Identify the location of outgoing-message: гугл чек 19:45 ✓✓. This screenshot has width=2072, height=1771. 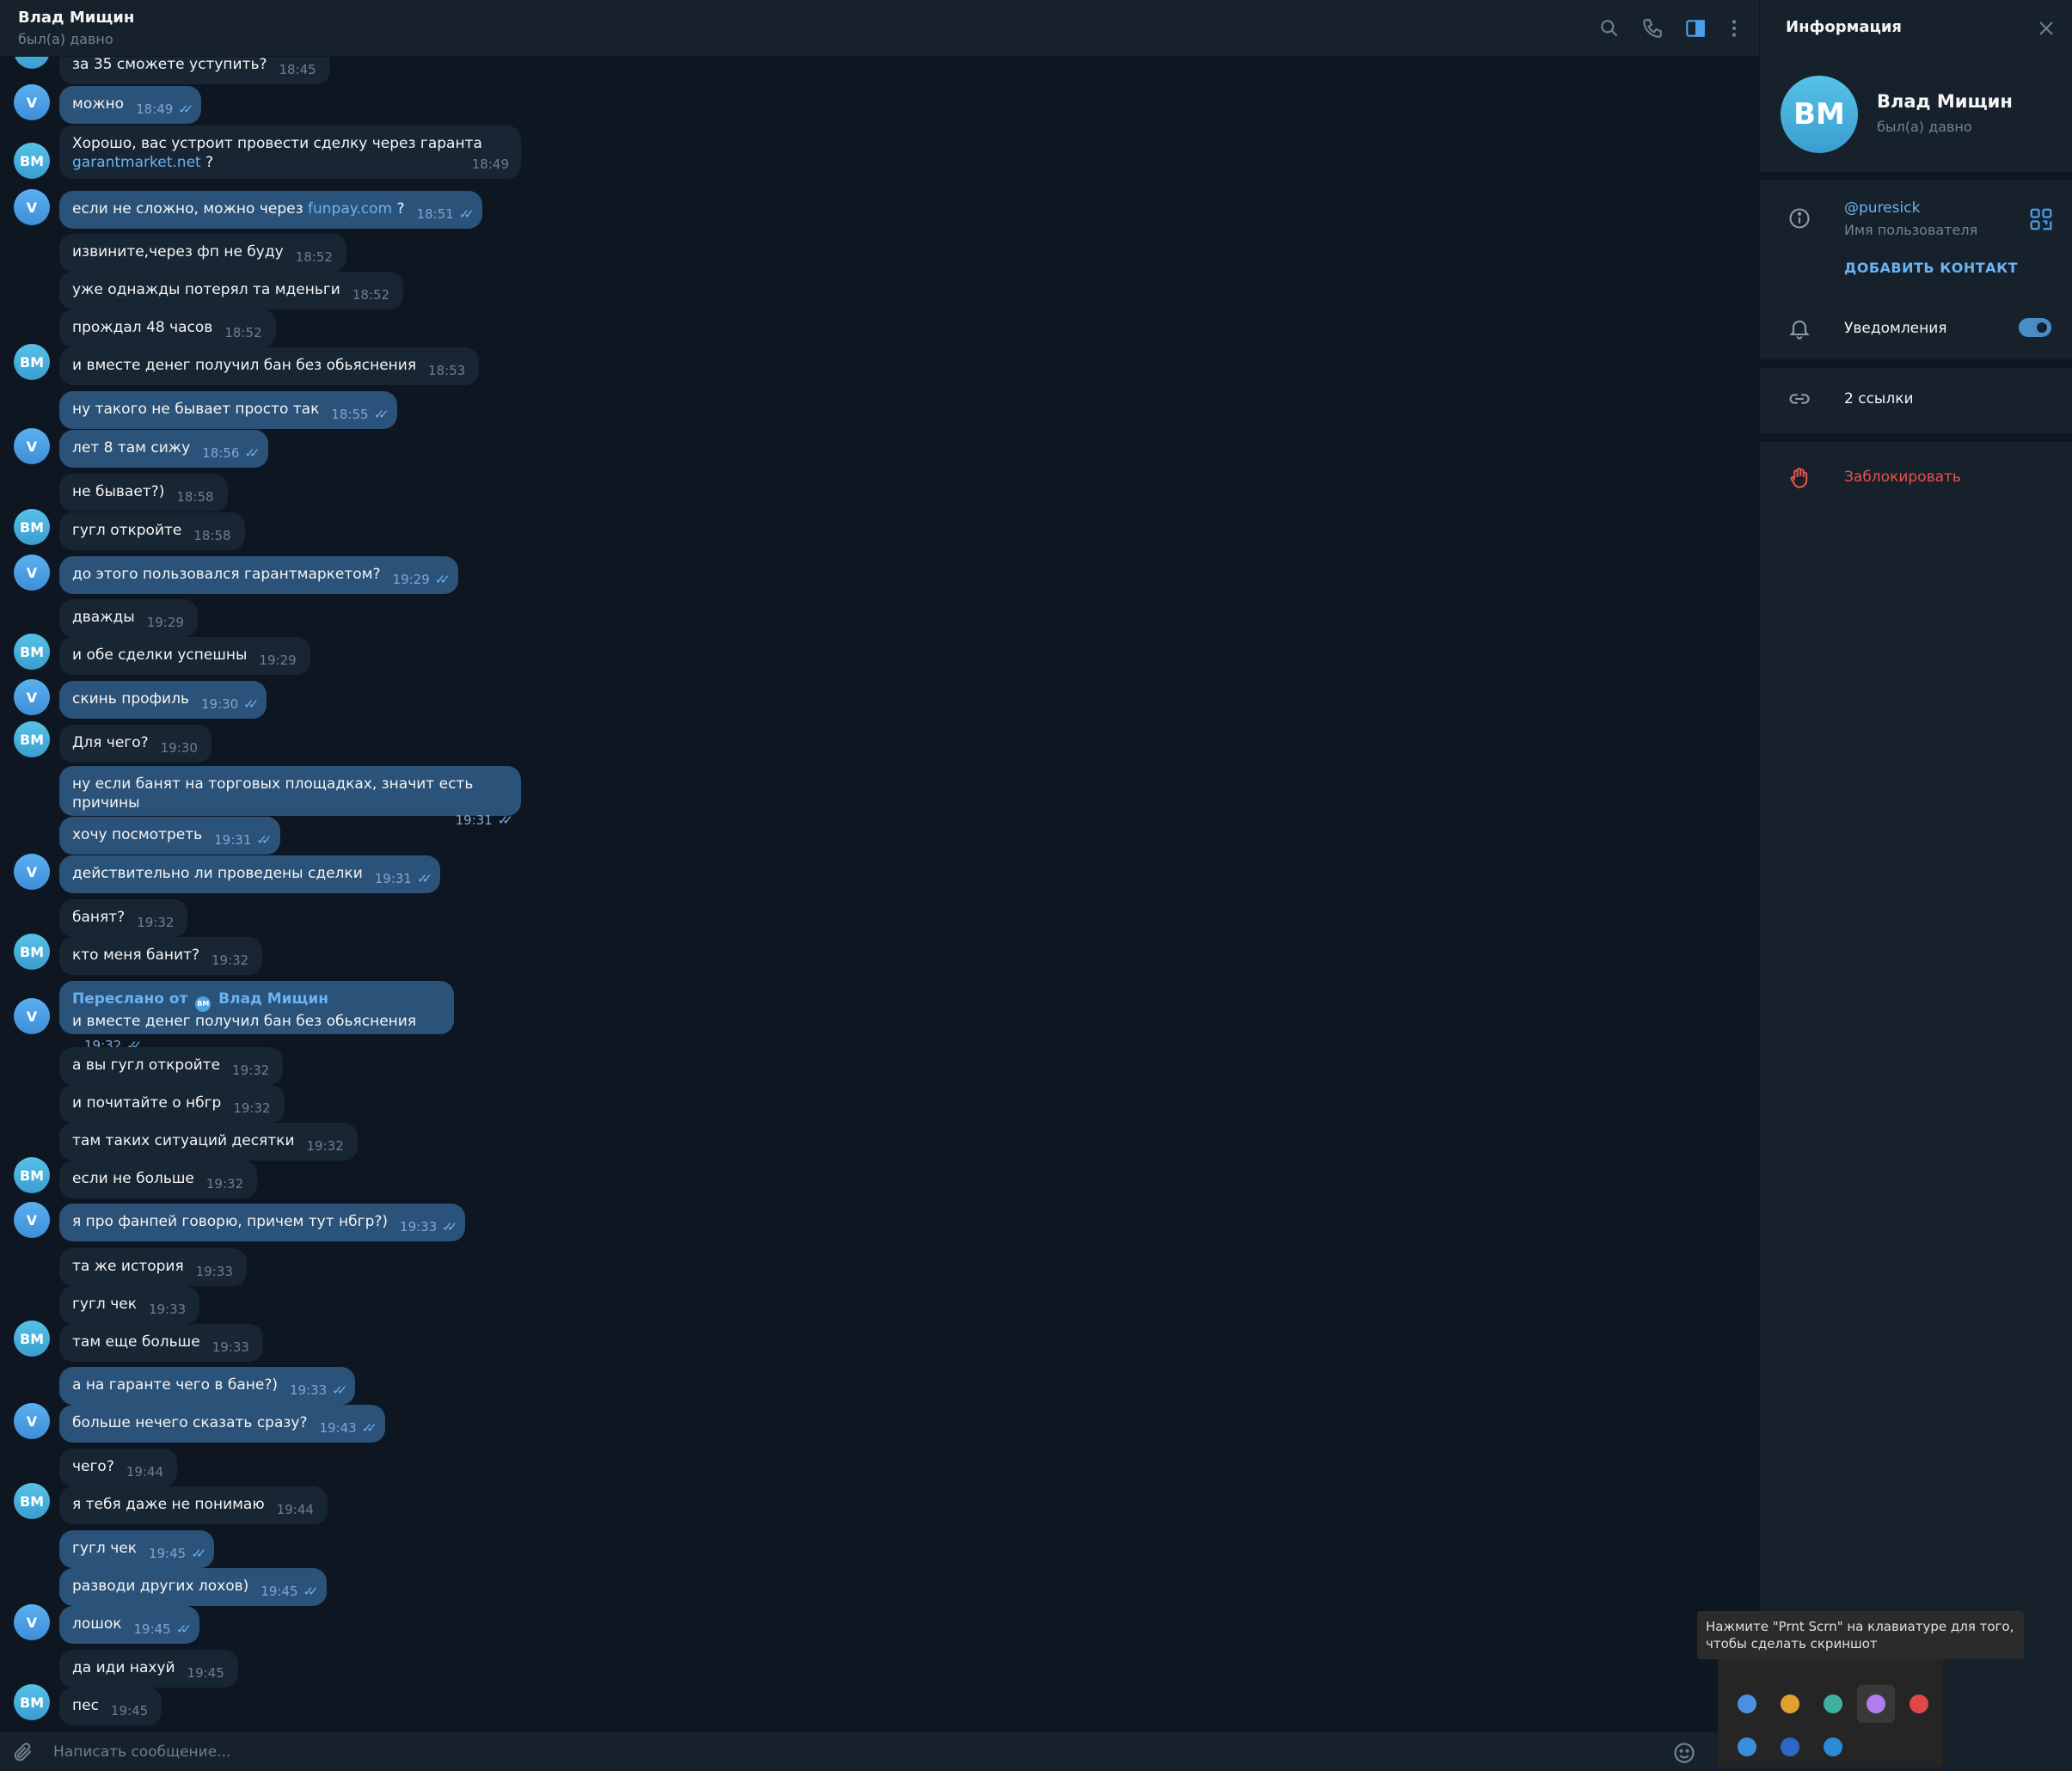
(137, 1549).